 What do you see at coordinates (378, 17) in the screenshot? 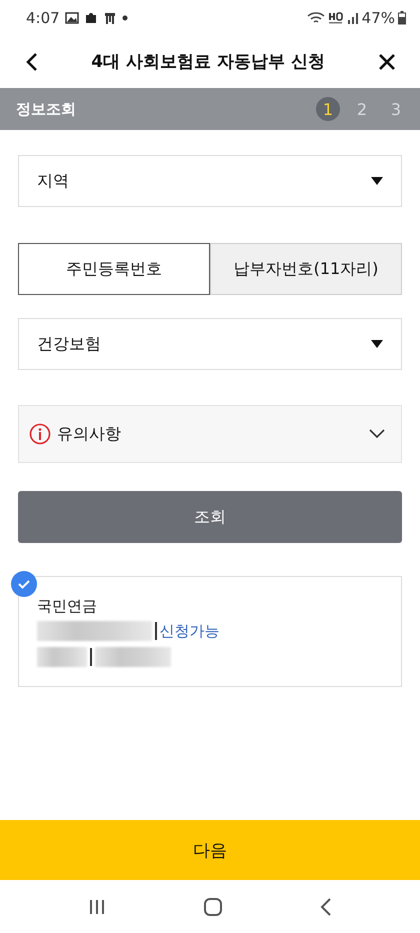
I see `battery-level: 47%` at bounding box center [378, 17].